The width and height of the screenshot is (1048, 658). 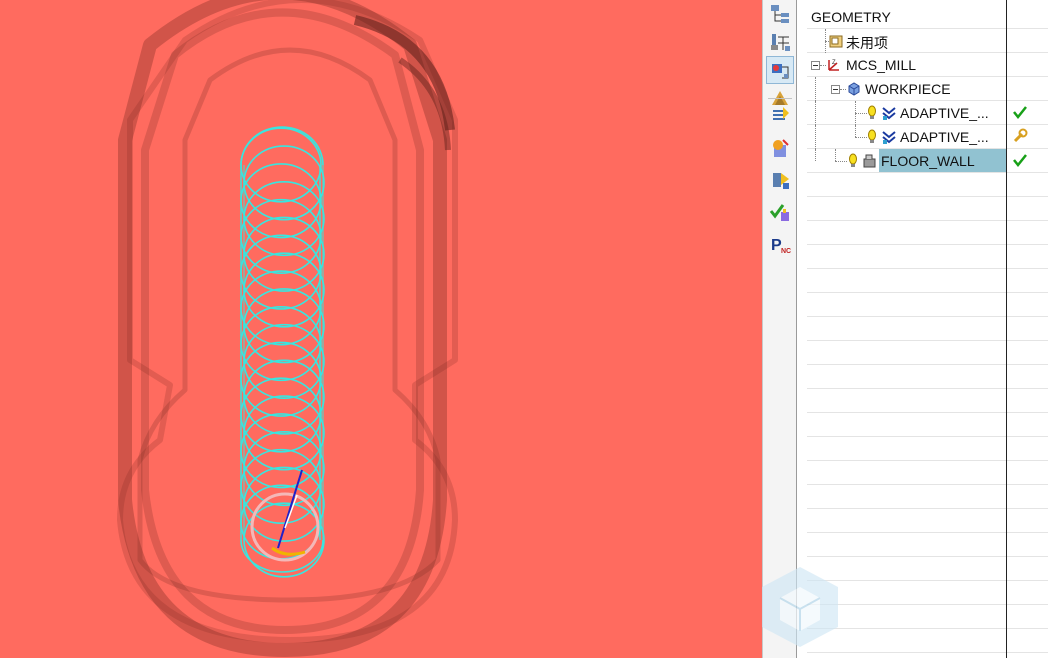 What do you see at coordinates (851, 17) in the screenshot?
I see `navigator-header: GEOMETRY` at bounding box center [851, 17].